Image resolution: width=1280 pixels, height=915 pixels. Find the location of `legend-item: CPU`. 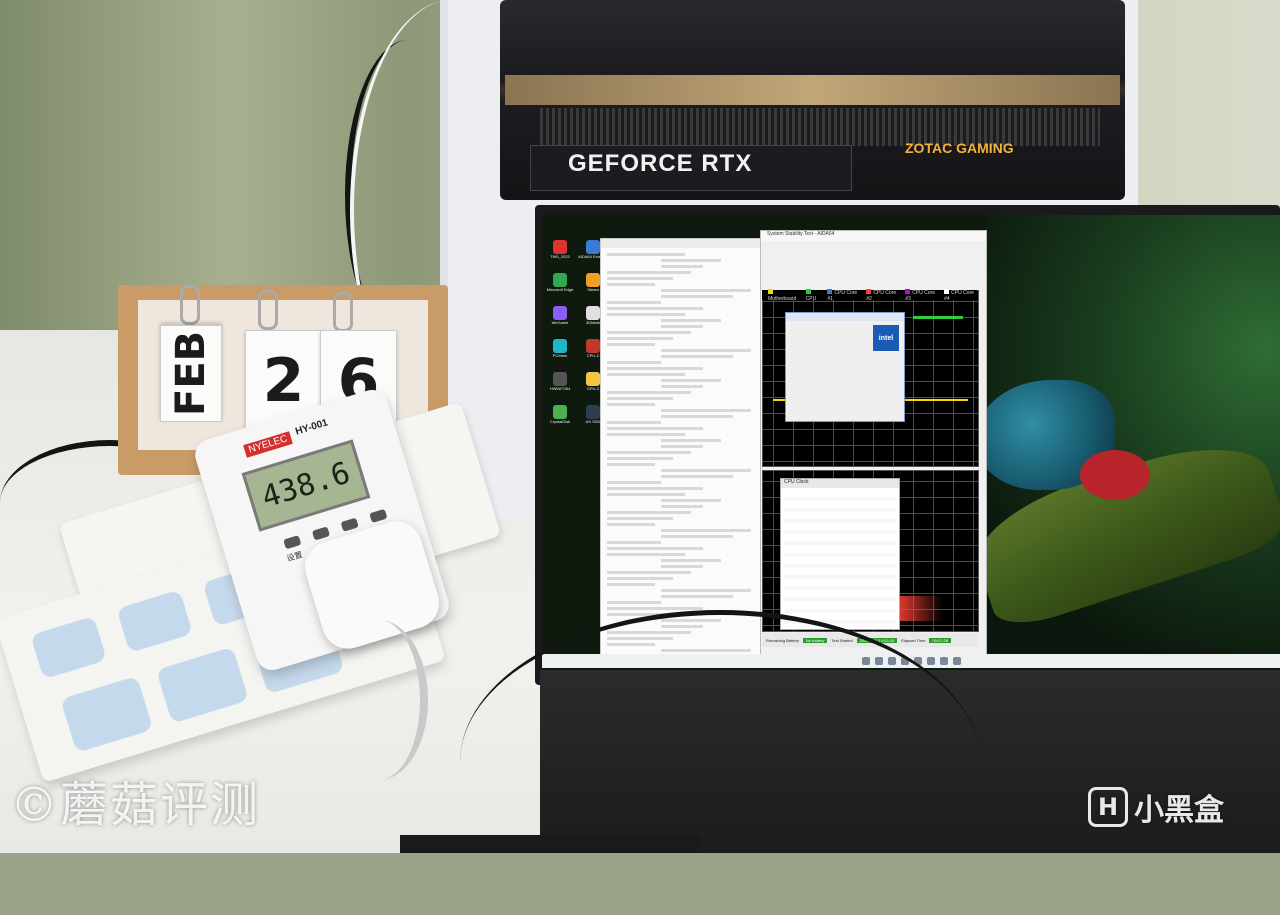

legend-item: CPU is located at coordinates (813, 295).